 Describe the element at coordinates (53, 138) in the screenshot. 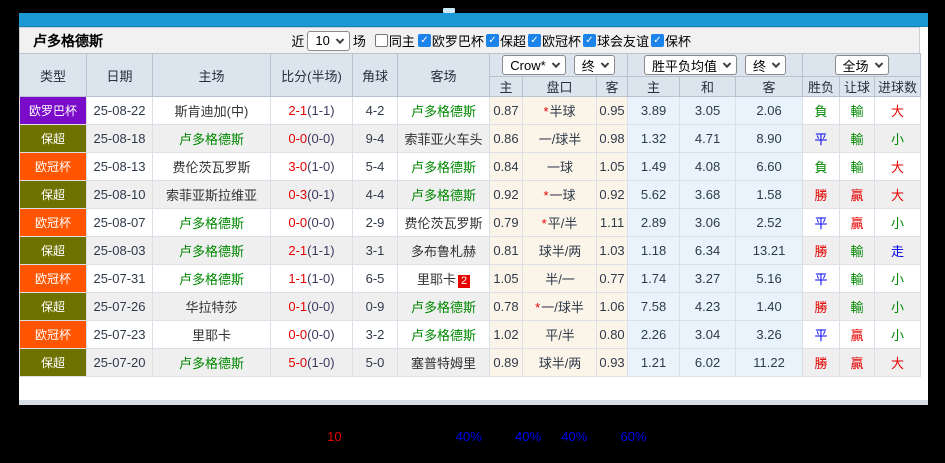

I see `league-badge: 保超` at that location.